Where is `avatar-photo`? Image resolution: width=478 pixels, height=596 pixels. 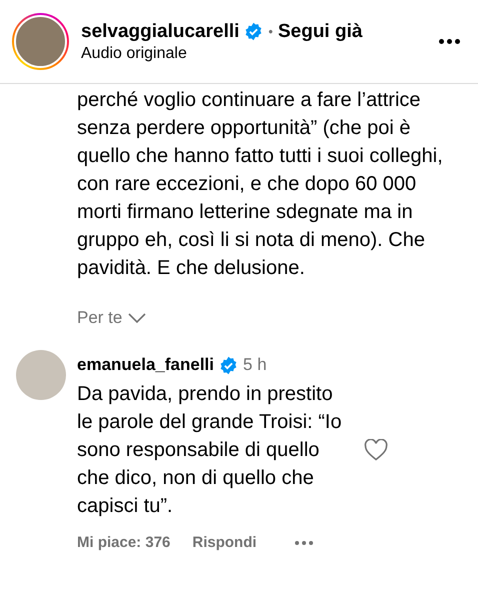
avatar-photo is located at coordinates (40, 41).